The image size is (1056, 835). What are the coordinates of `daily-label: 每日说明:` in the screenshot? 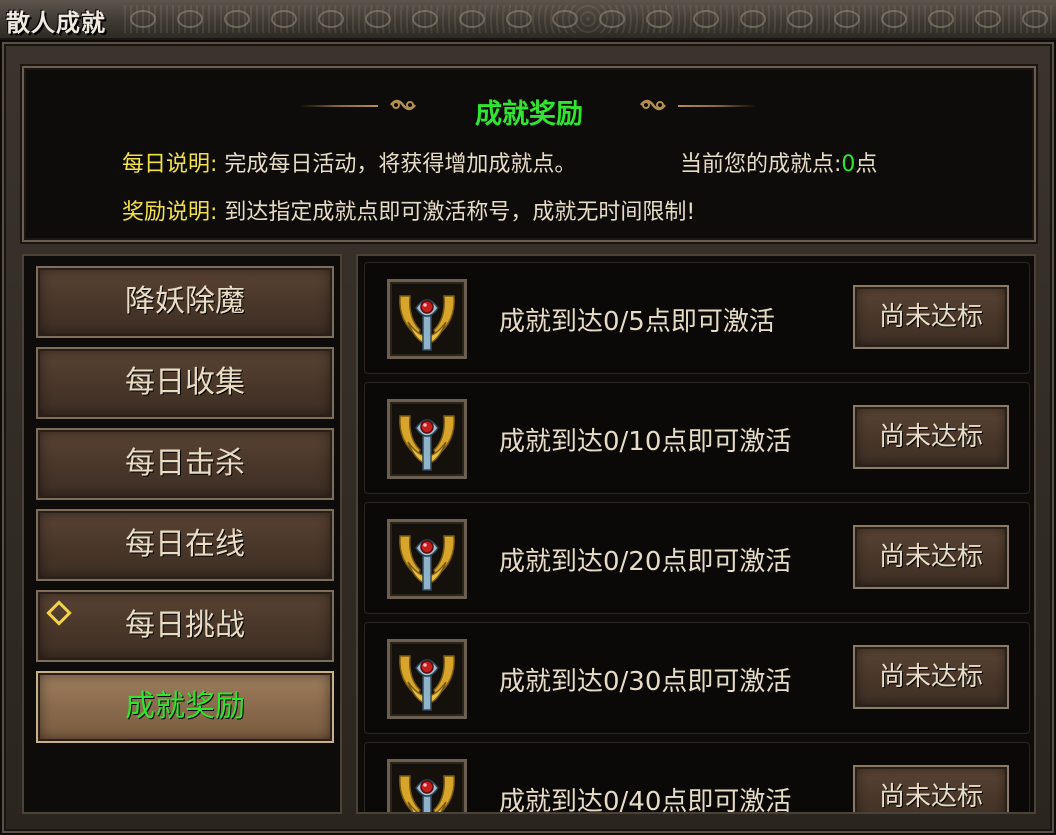 It's located at (170, 164).